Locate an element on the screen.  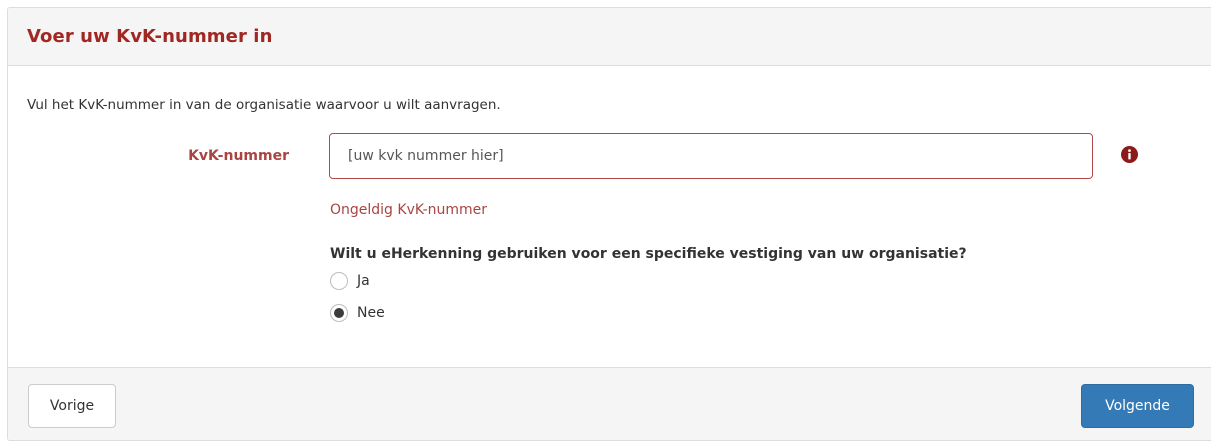
radio-ja is located at coordinates (339, 281).